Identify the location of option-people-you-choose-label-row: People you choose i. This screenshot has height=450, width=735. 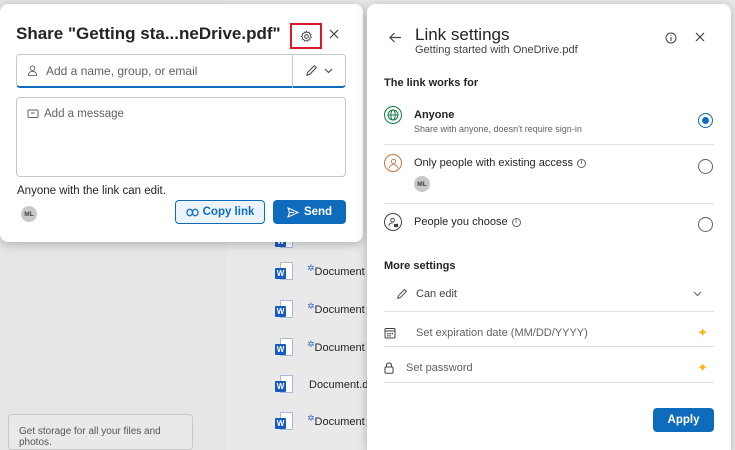
(467, 222).